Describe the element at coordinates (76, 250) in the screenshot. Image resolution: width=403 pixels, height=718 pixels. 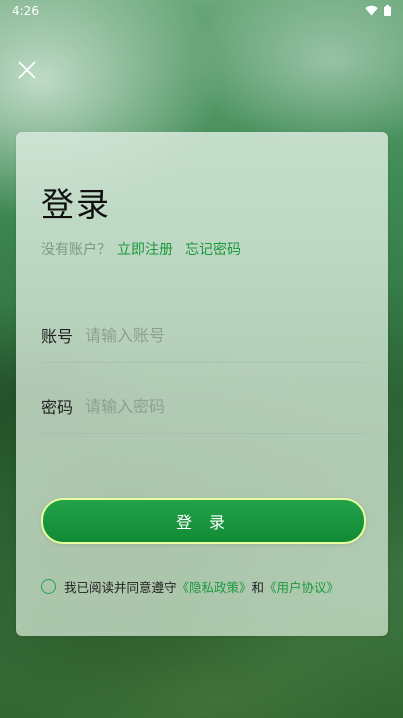
I see `no-account-text: 没有账户？` at that location.